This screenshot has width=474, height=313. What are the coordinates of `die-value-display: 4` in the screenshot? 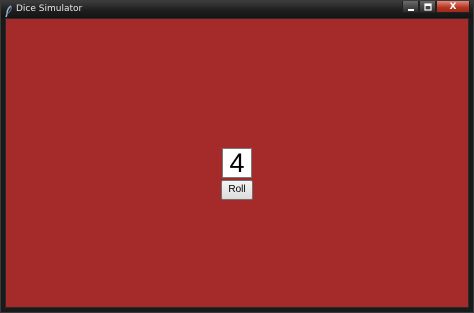 It's located at (237, 163).